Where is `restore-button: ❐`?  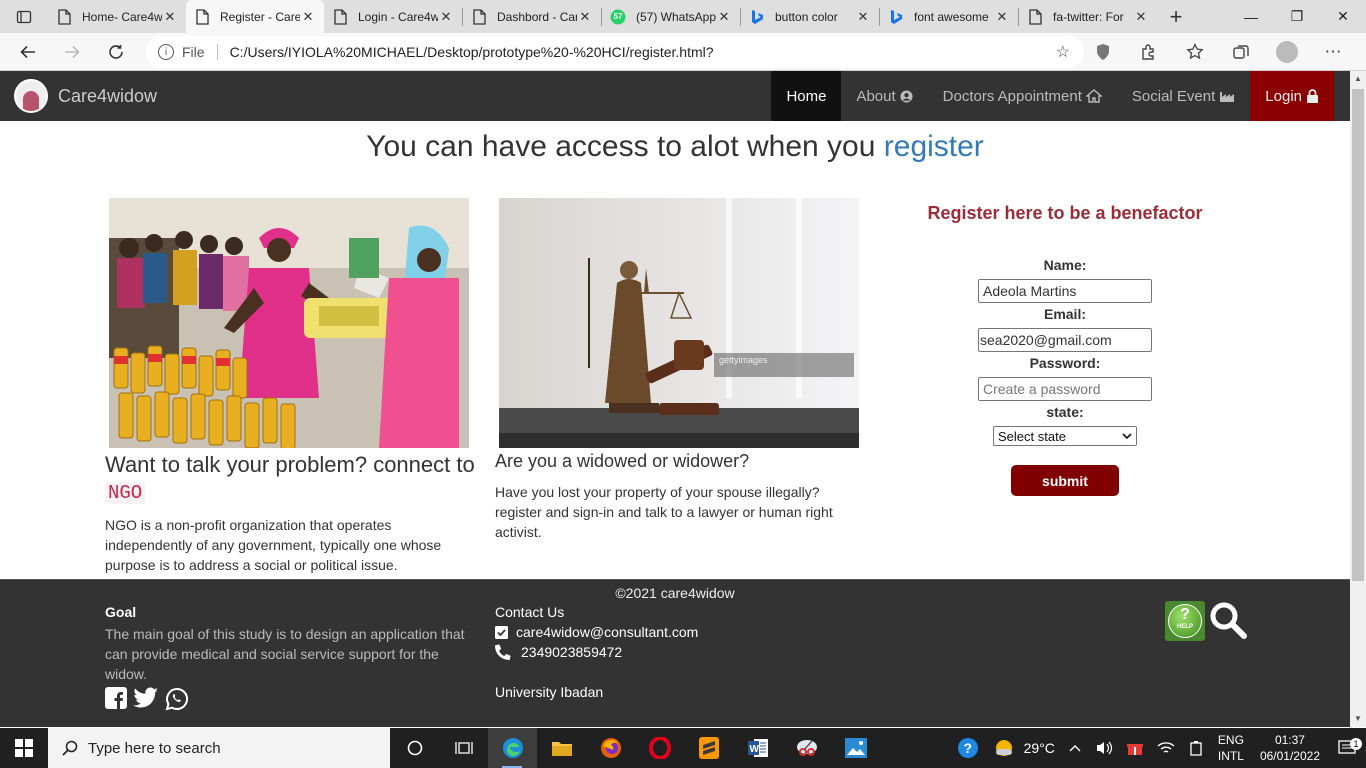 restore-button: ❐ is located at coordinates (1297, 16).